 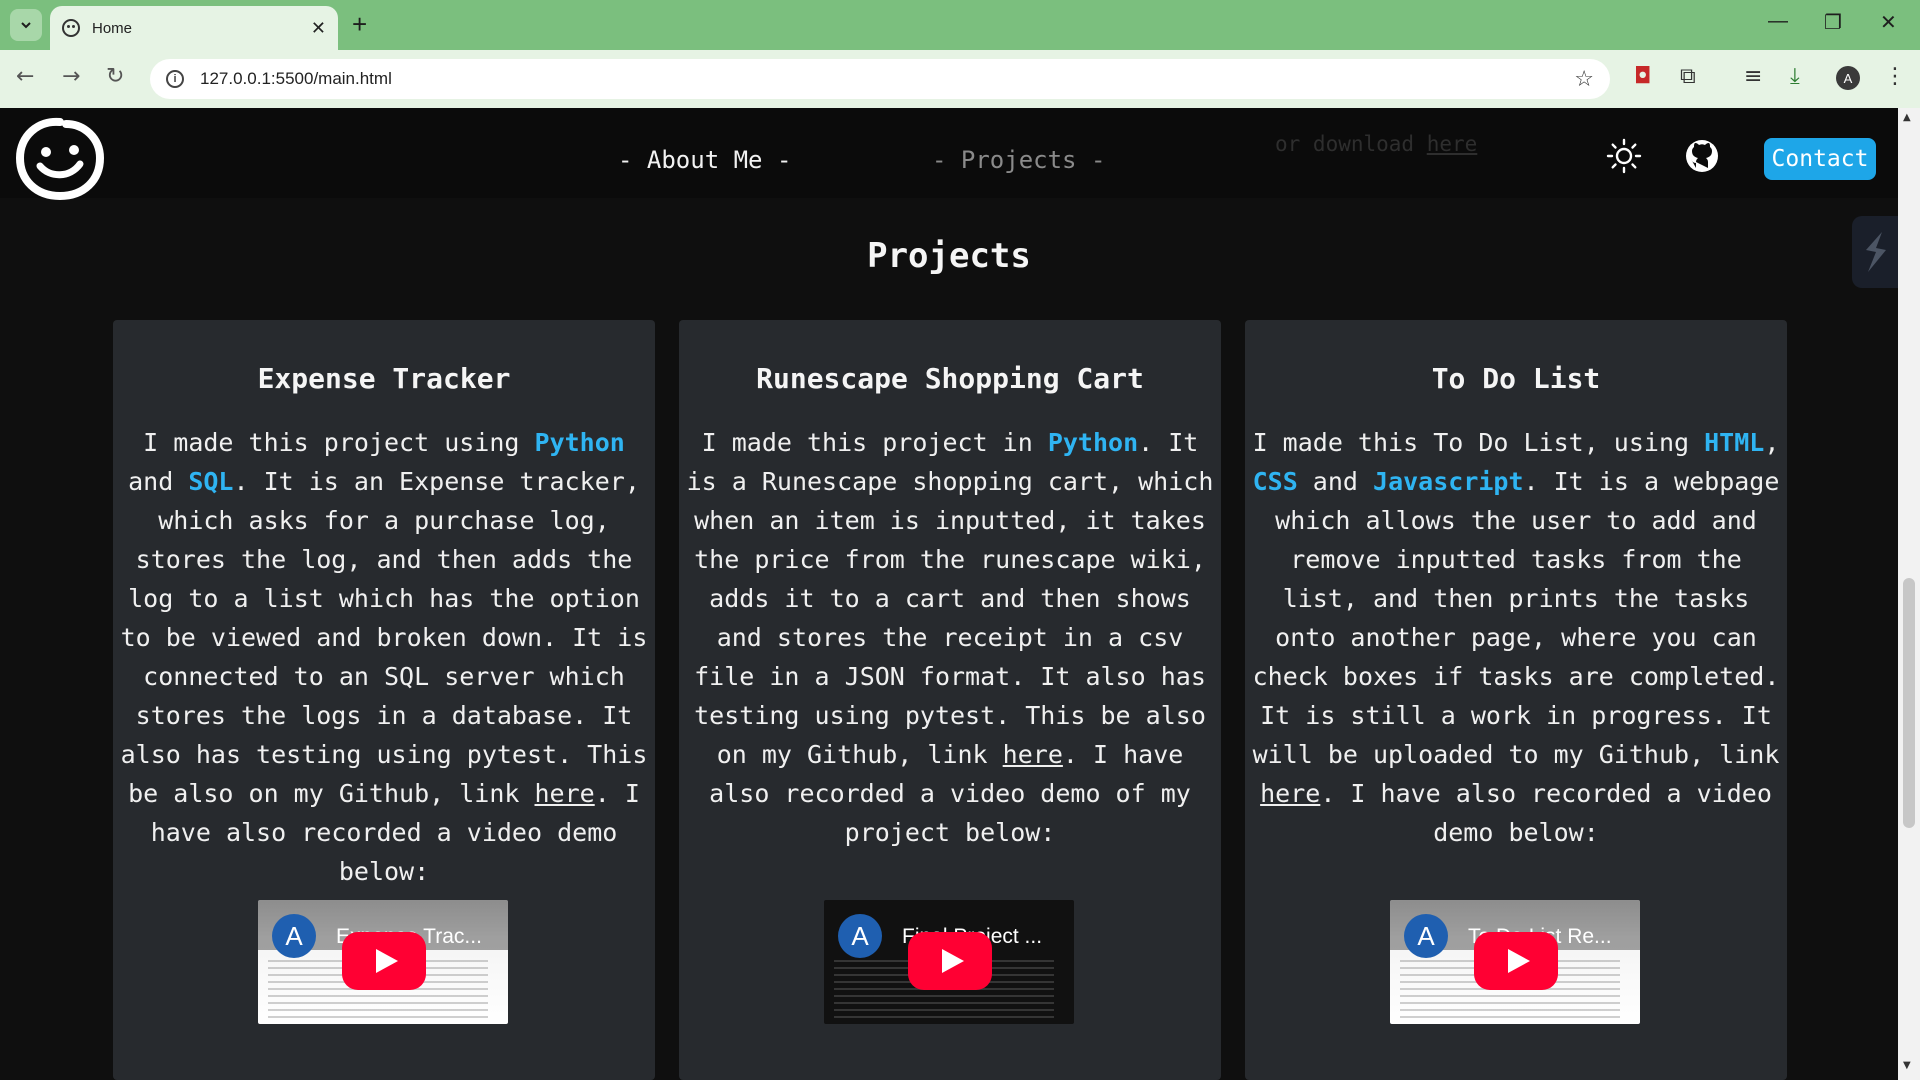 I want to click on browser-tab-home: Home ✕, so click(x=194, y=28).